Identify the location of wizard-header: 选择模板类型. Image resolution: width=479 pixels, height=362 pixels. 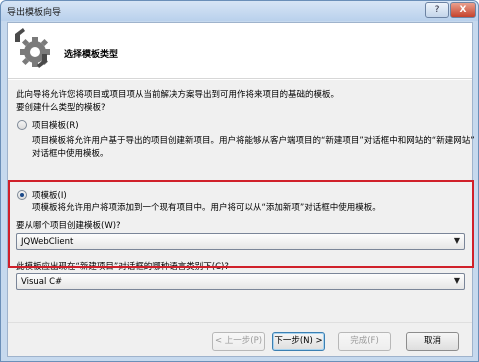
(240, 51).